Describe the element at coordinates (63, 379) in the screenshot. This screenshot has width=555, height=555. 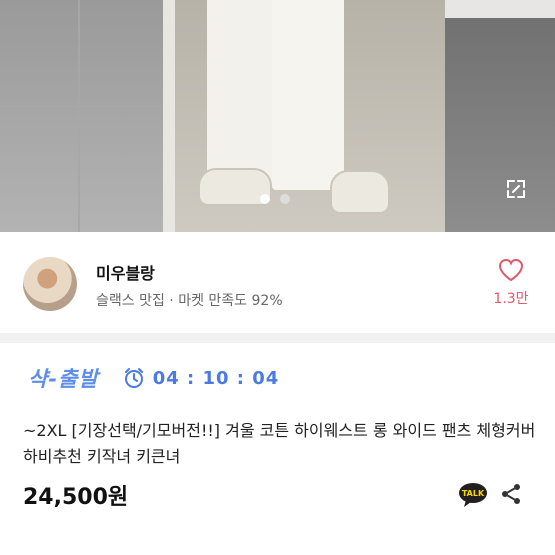
I see `flash-deal-badge: 샥-출발` at that location.